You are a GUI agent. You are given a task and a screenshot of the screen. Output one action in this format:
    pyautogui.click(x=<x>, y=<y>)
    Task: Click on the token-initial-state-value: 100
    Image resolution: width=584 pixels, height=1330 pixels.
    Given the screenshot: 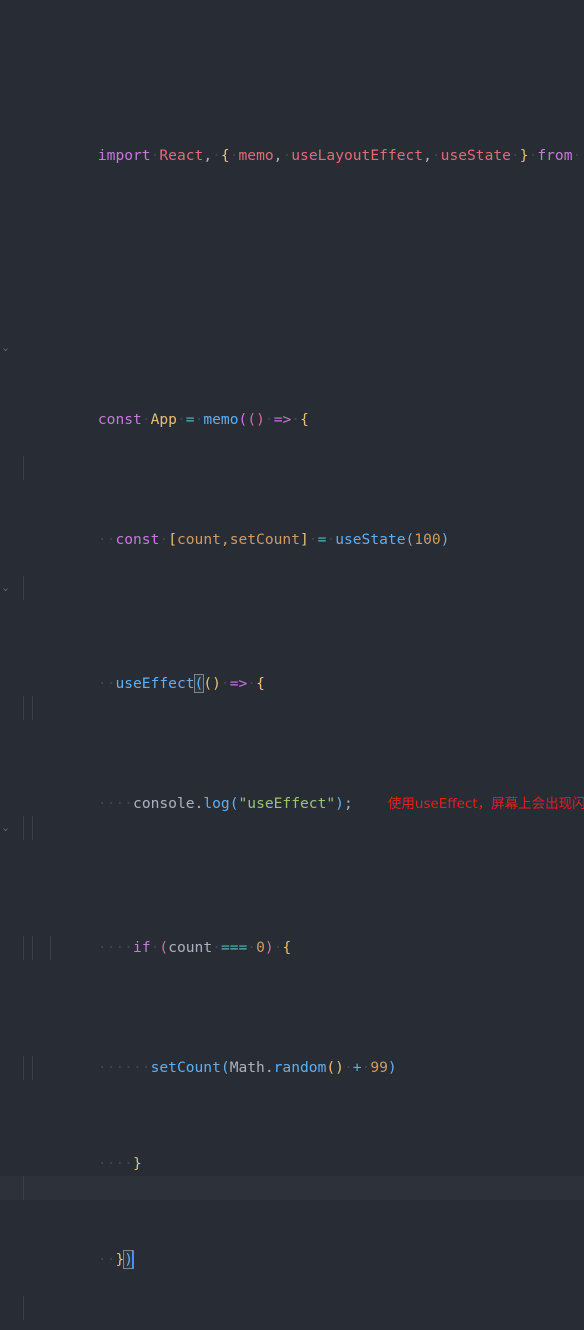 What is the action you would take?
    pyautogui.click(x=427, y=539)
    